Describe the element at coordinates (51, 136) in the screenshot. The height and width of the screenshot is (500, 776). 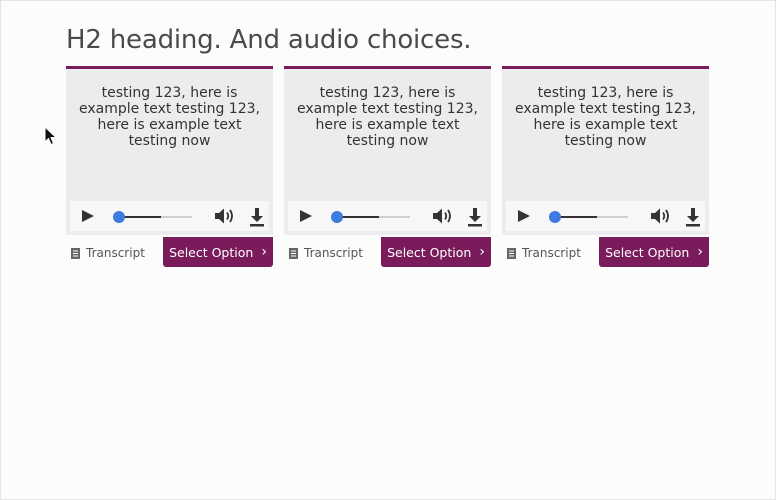
I see `mouse-cursor-icon` at that location.